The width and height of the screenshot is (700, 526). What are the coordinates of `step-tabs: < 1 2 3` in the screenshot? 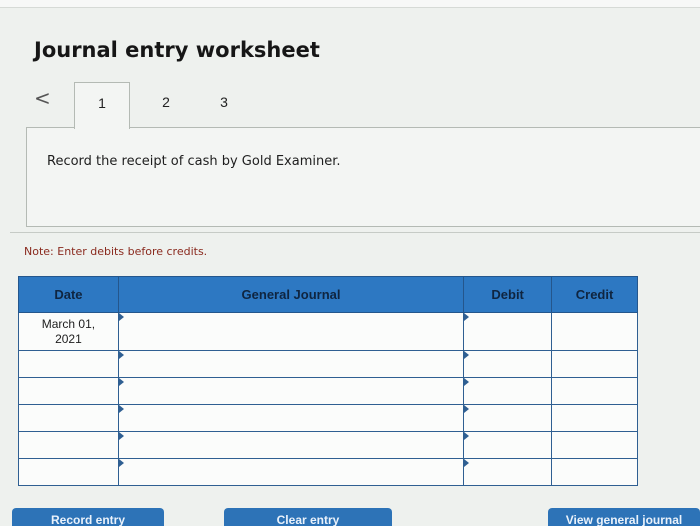 It's located at (364, 105).